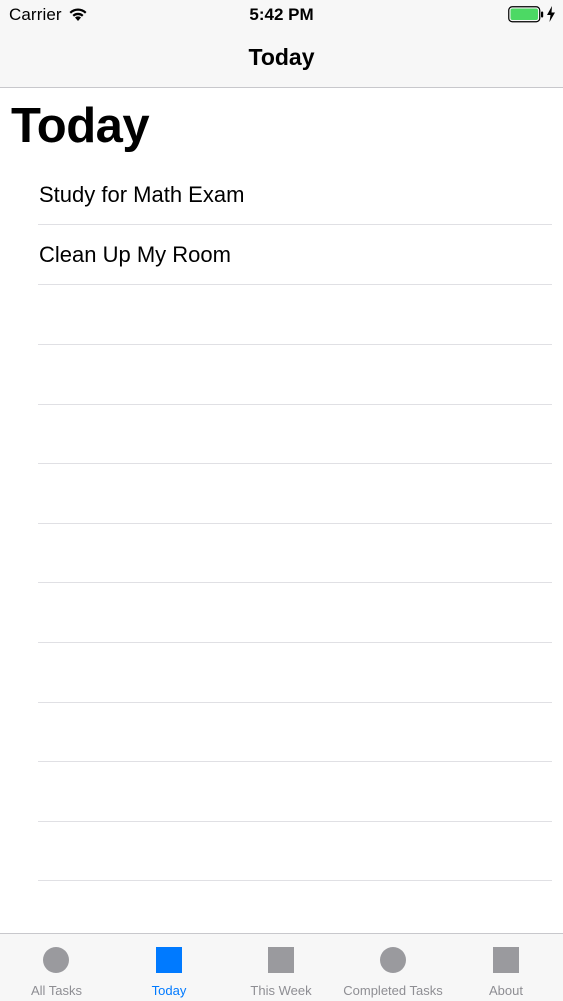  Describe the element at coordinates (142, 194) in the screenshot. I see `task-label: Study for Math Exam` at that location.